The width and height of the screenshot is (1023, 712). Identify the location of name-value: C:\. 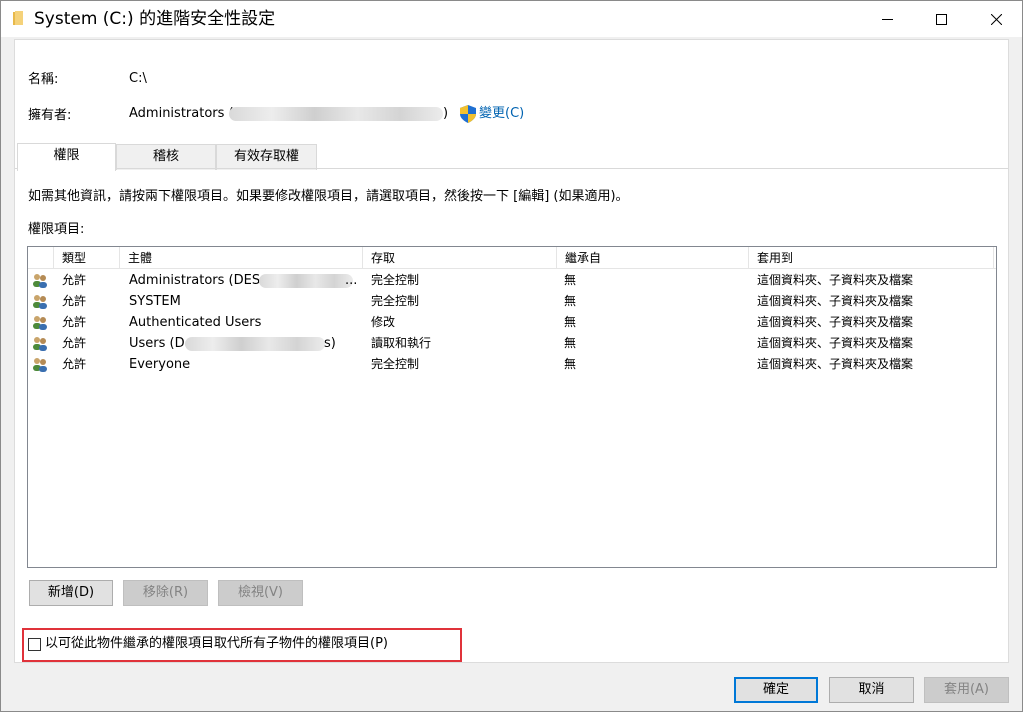
(138, 78).